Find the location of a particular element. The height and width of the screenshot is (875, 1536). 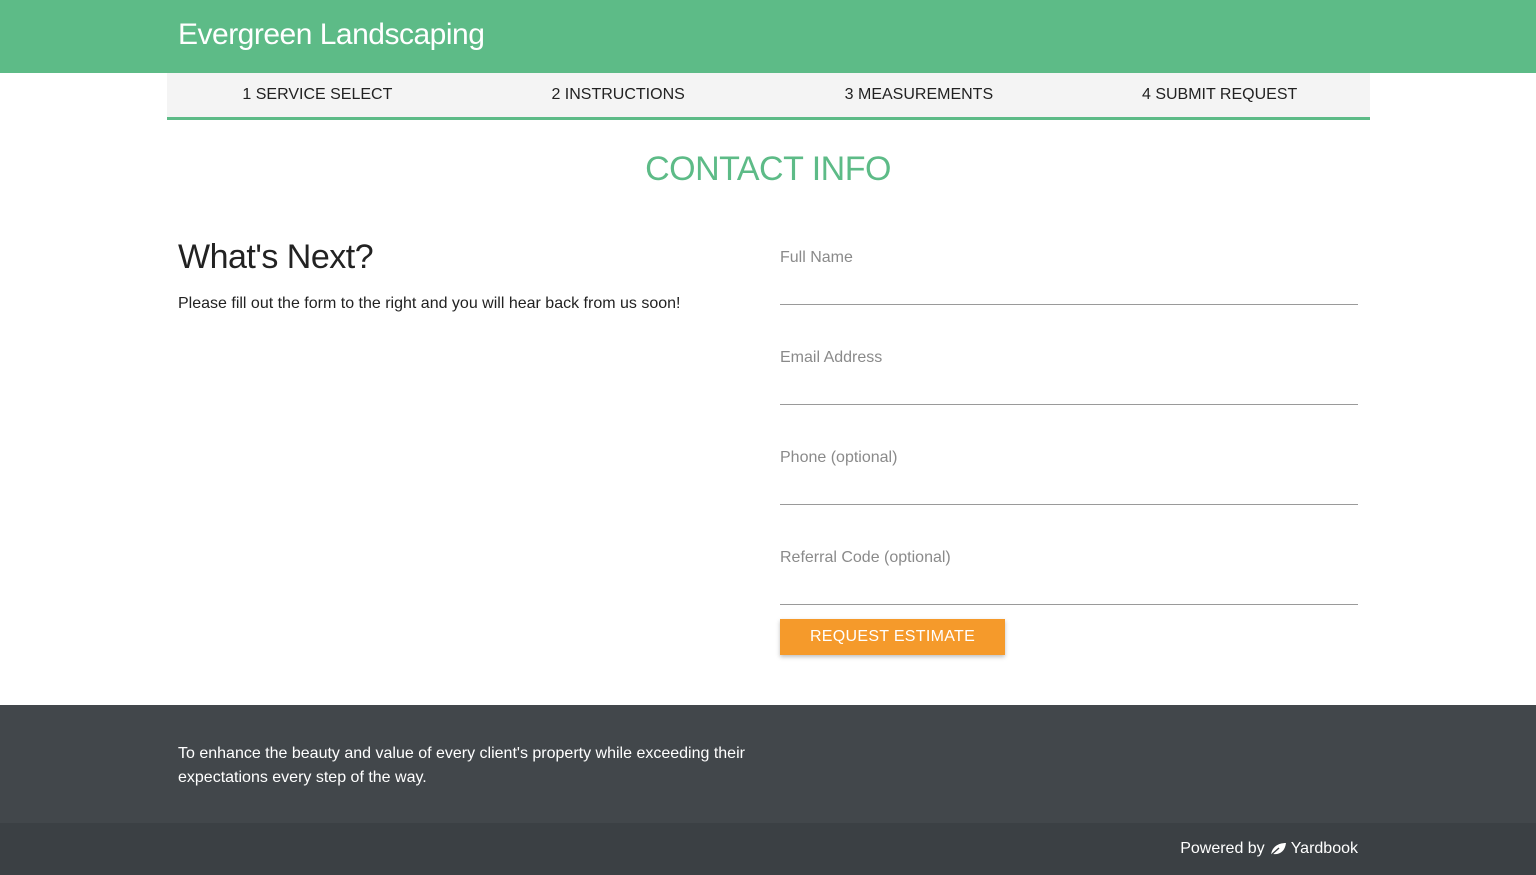

referral-code-input is located at coordinates (1069, 572).